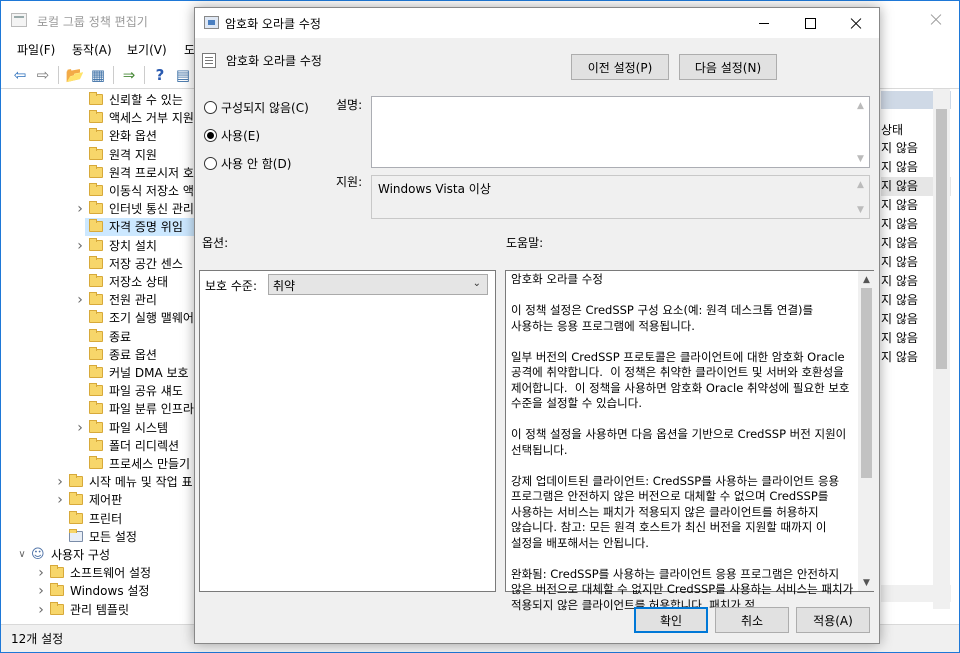 This screenshot has width=960, height=653. I want to click on gpedit-close-icon, so click(936, 20).